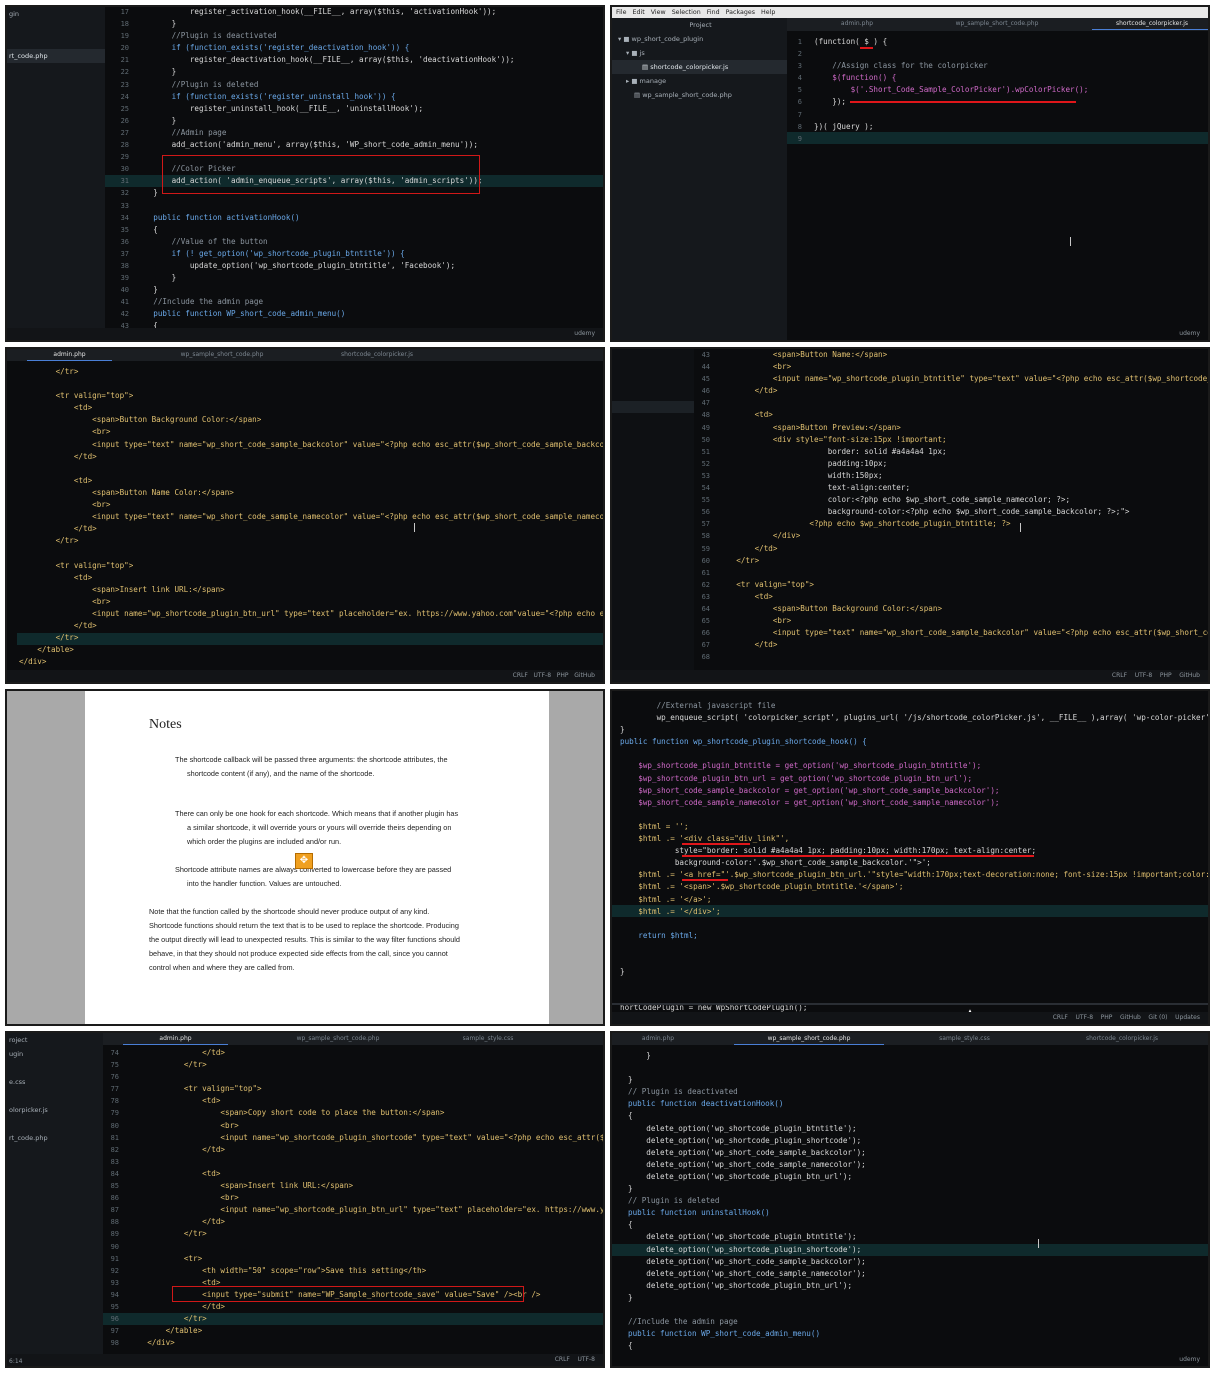 The height and width of the screenshot is (1373, 1215). Describe the element at coordinates (705, 463) in the screenshot. I see `line-number: 52` at that location.